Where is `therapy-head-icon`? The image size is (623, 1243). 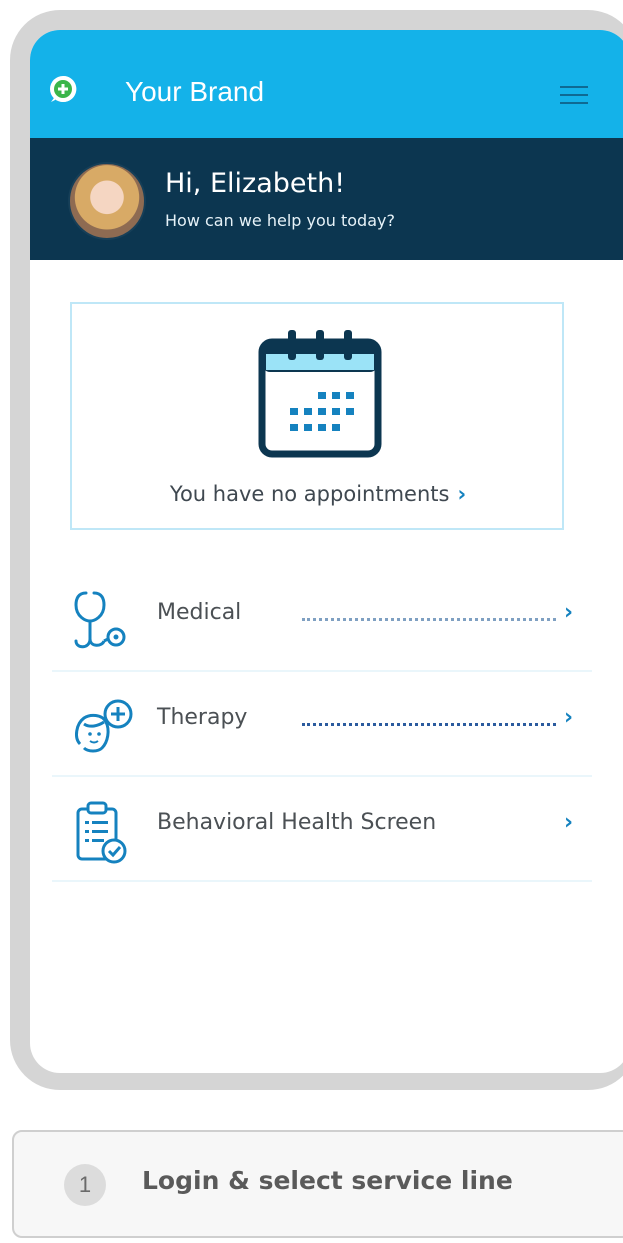
therapy-head-icon is located at coordinates (104, 726).